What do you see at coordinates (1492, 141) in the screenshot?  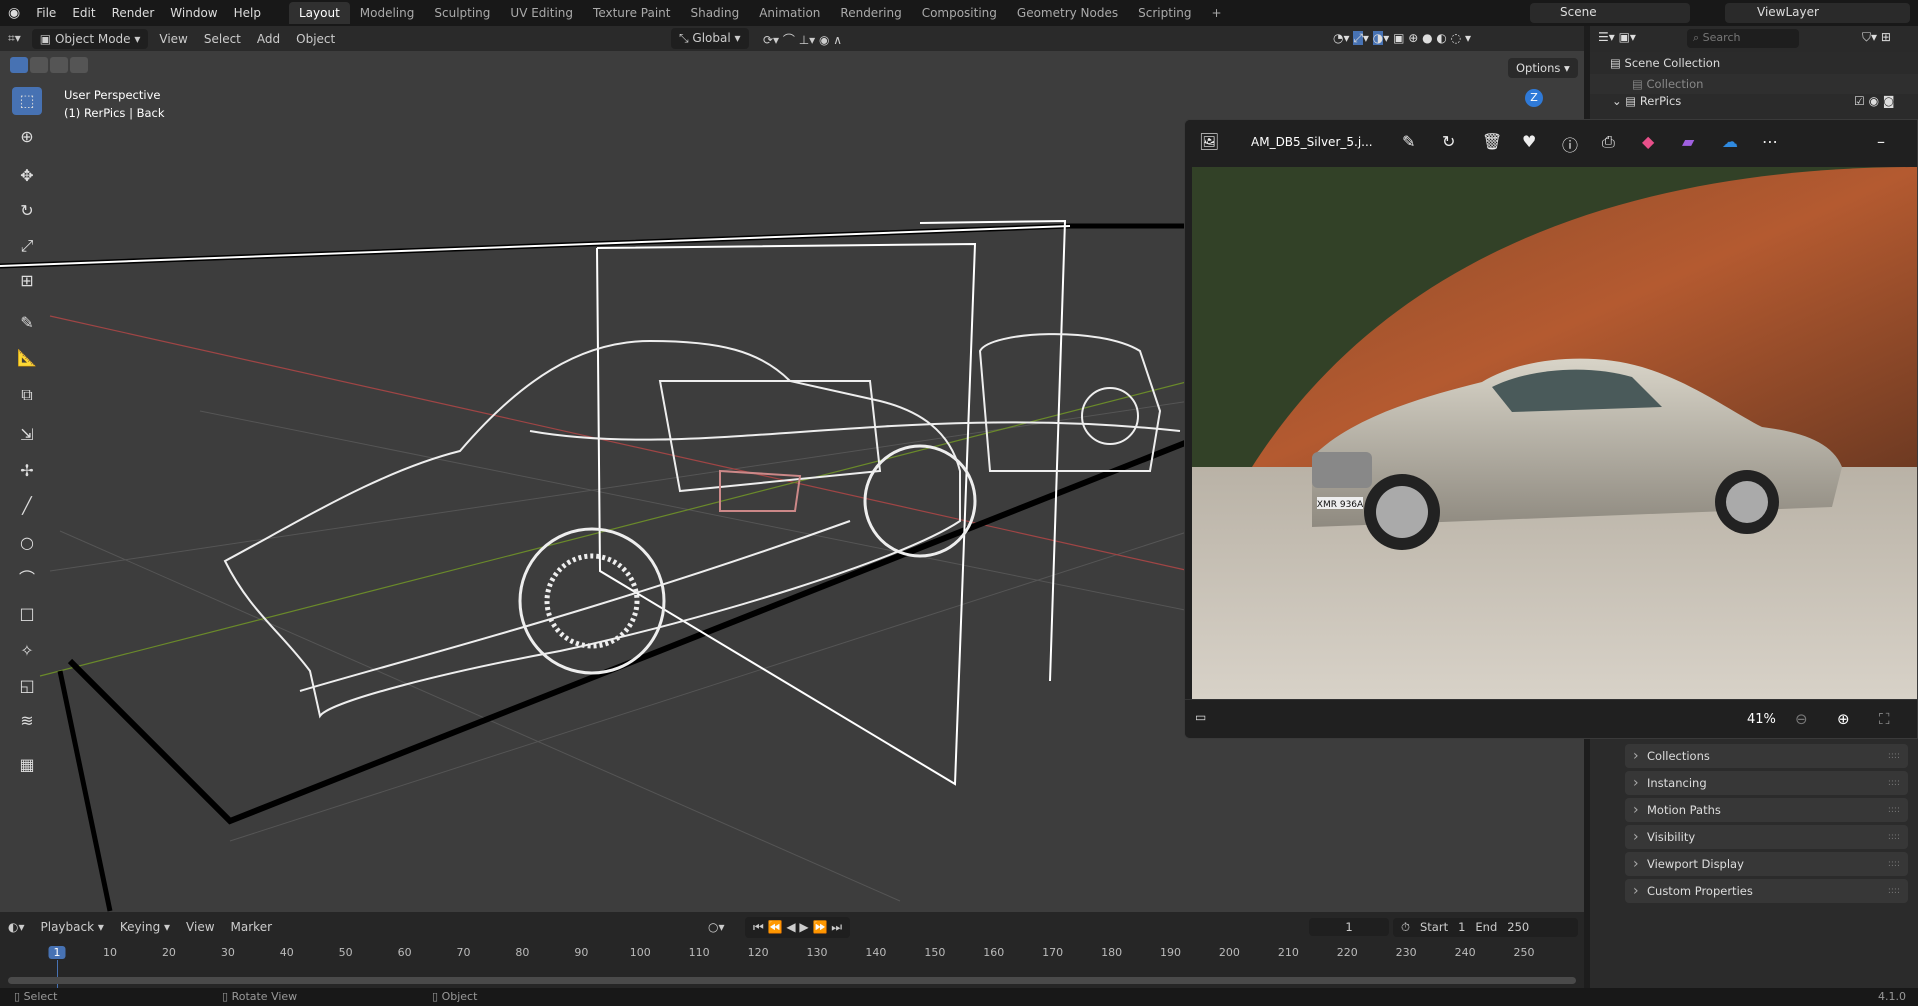 I see `delete-icon: 🗑` at bounding box center [1492, 141].